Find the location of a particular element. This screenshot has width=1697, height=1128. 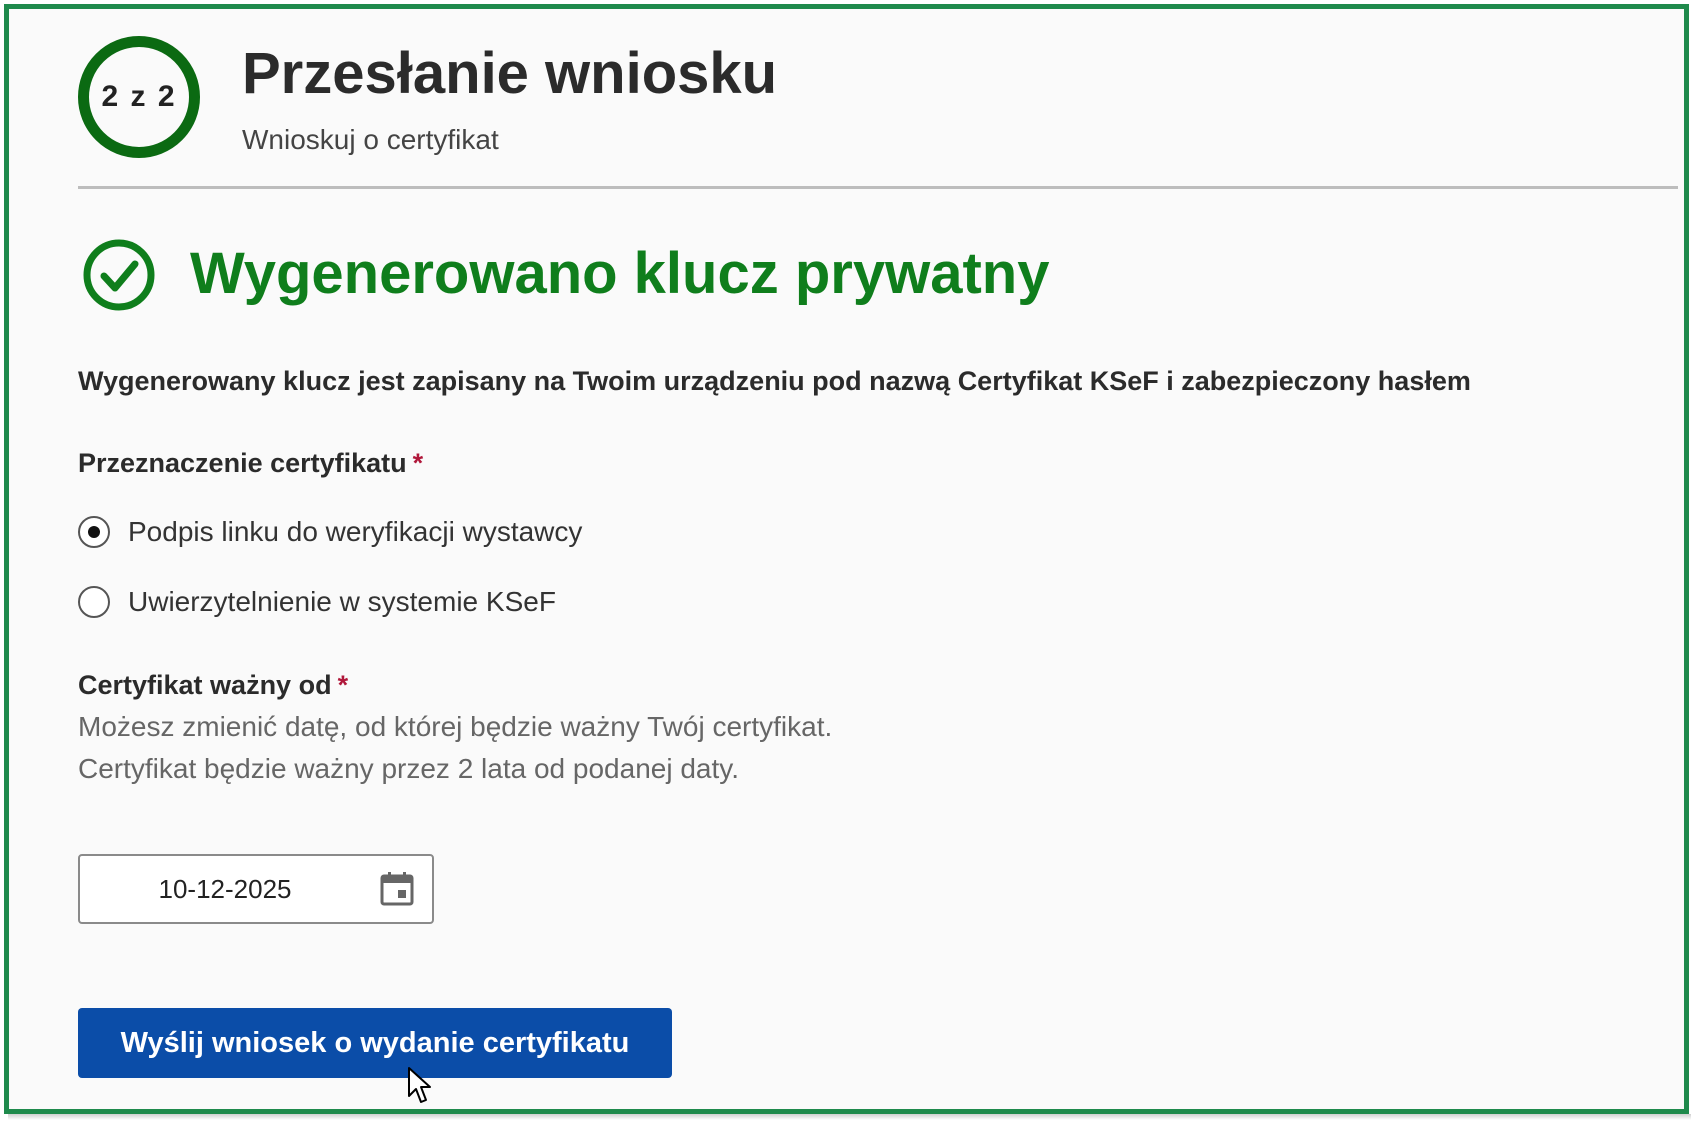

valid-from-label: Certyfikat ważny od * is located at coordinates (213, 685).